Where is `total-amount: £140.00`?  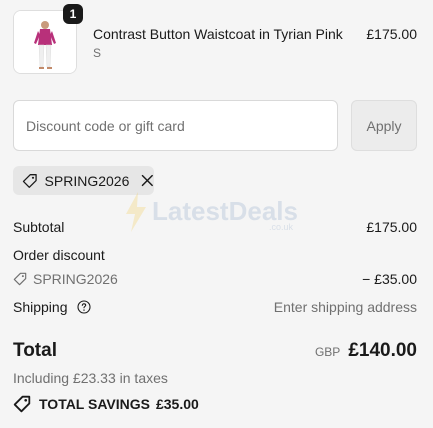 total-amount: £140.00 is located at coordinates (382, 350).